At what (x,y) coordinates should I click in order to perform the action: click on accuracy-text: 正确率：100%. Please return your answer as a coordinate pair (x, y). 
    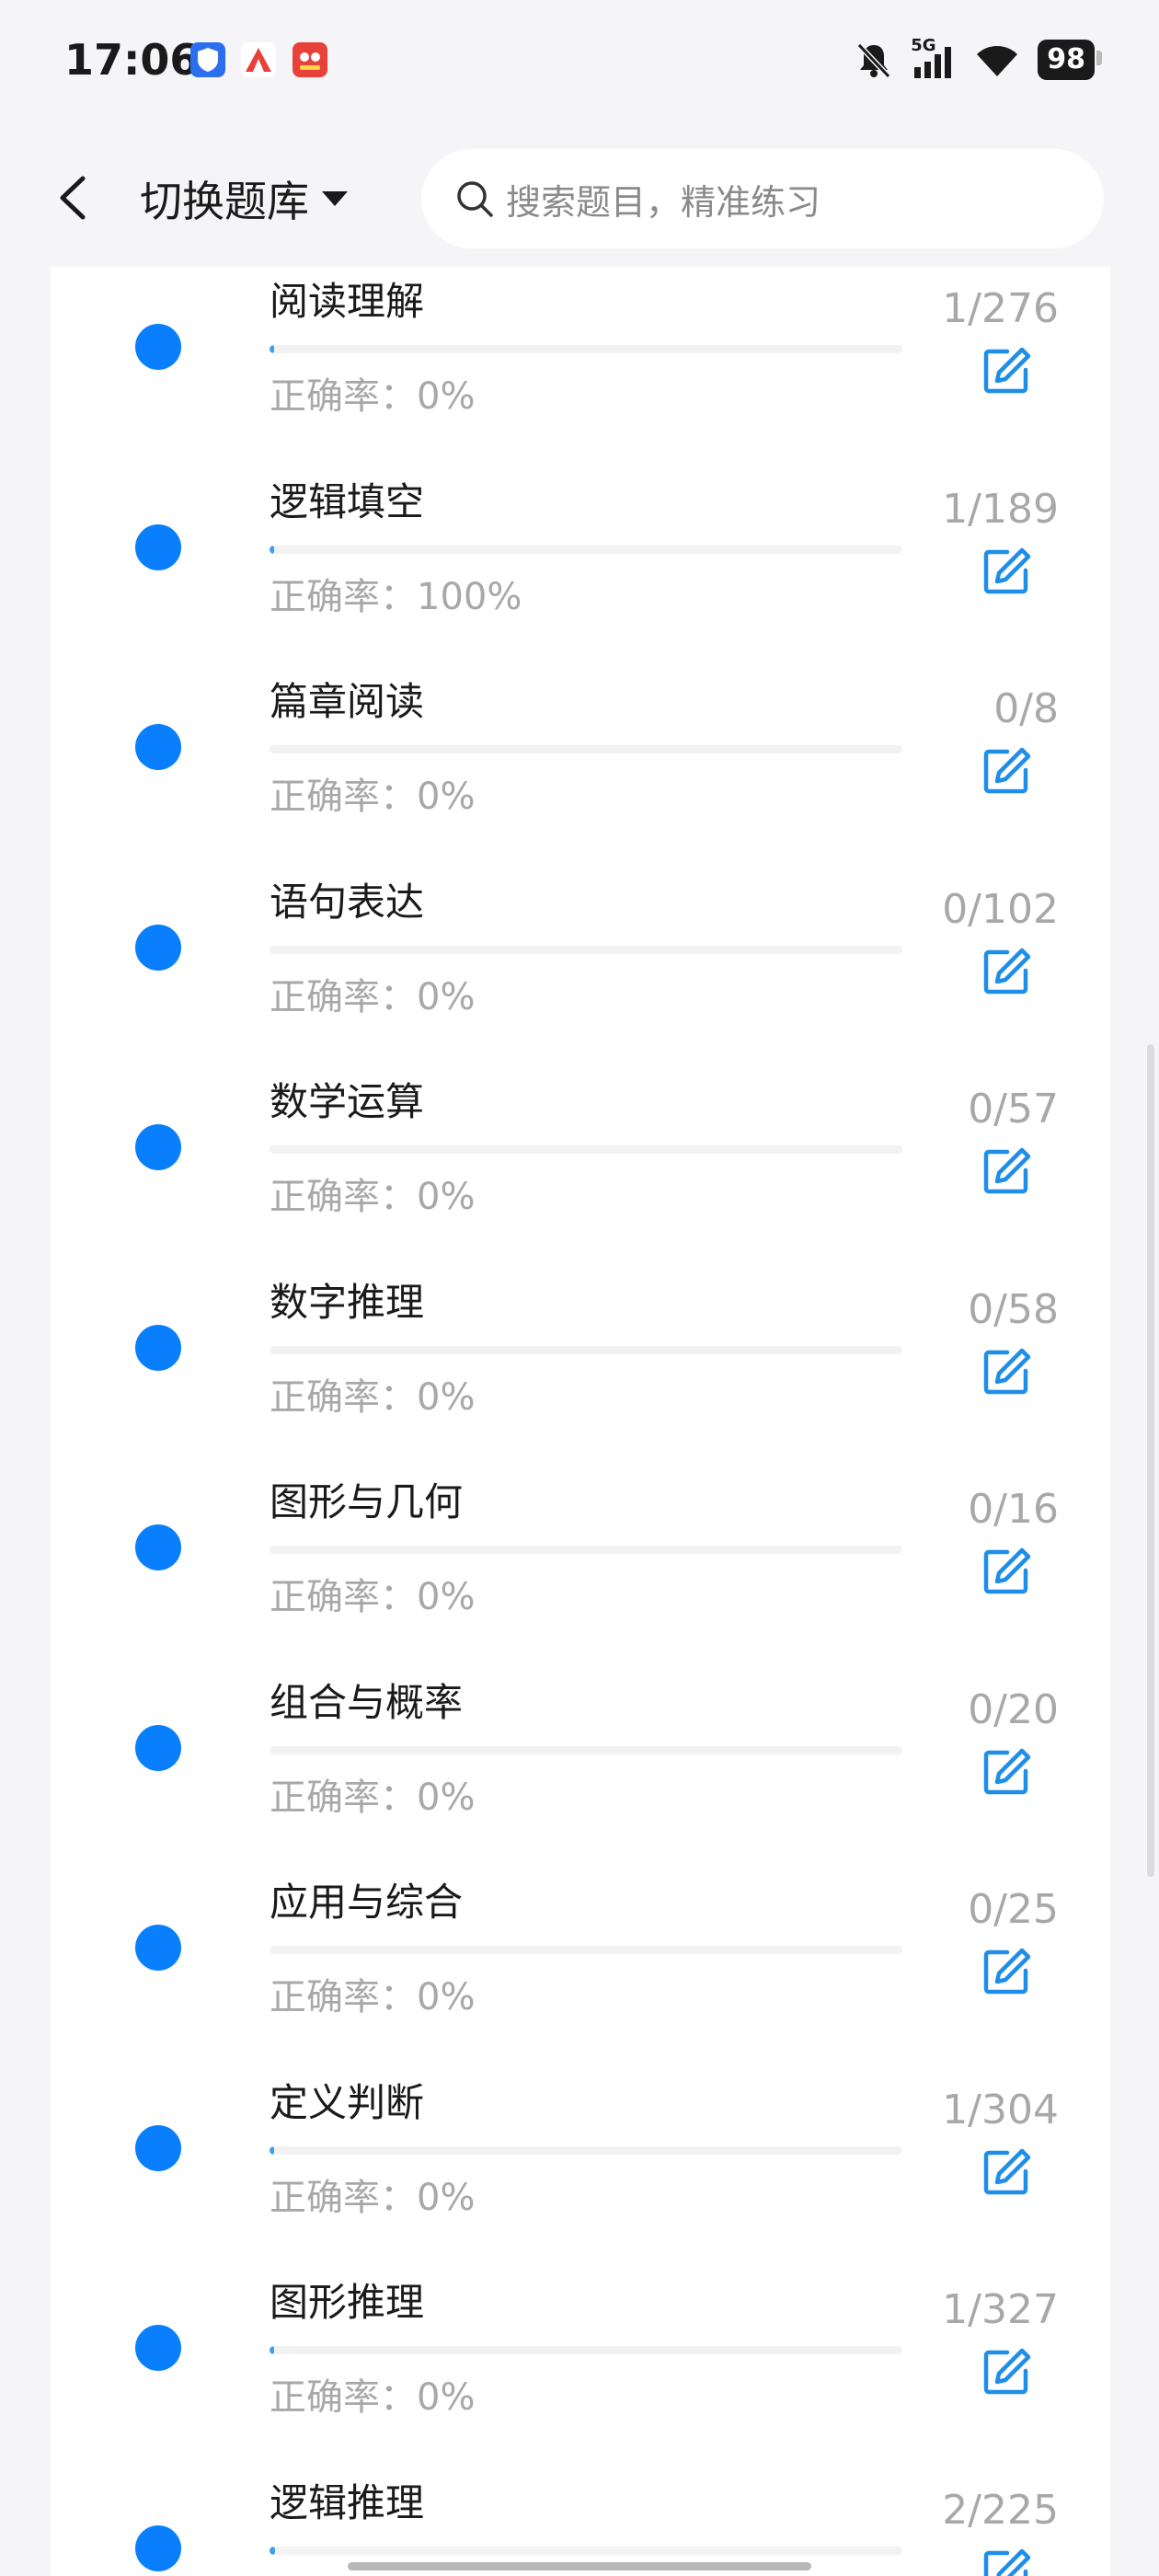
    Looking at the image, I should click on (396, 596).